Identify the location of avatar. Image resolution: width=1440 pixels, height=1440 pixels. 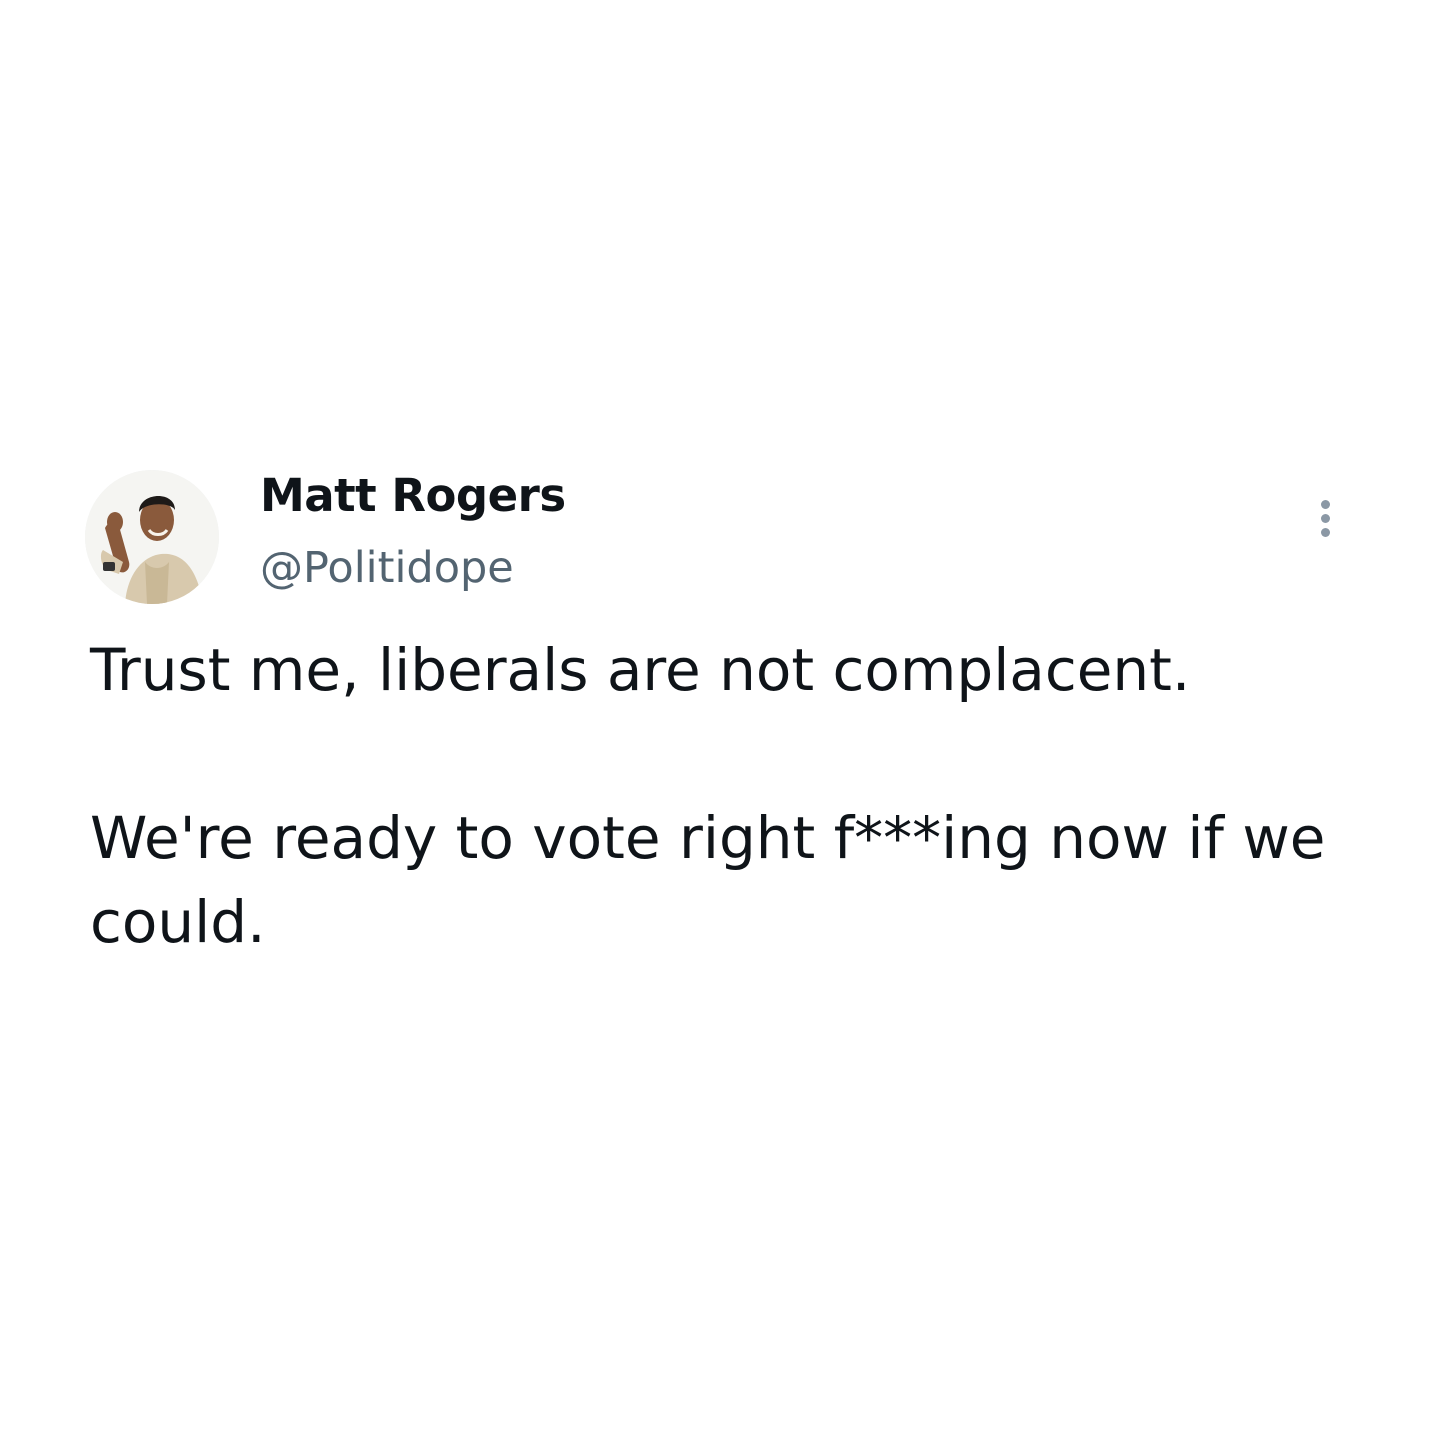
(152, 537).